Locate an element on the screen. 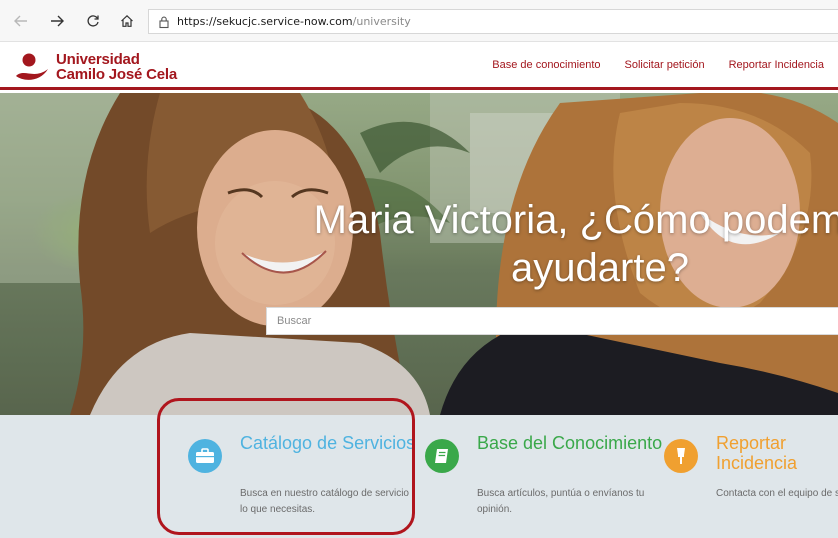 This screenshot has width=838, height=538. url-path: /university is located at coordinates (381, 21).